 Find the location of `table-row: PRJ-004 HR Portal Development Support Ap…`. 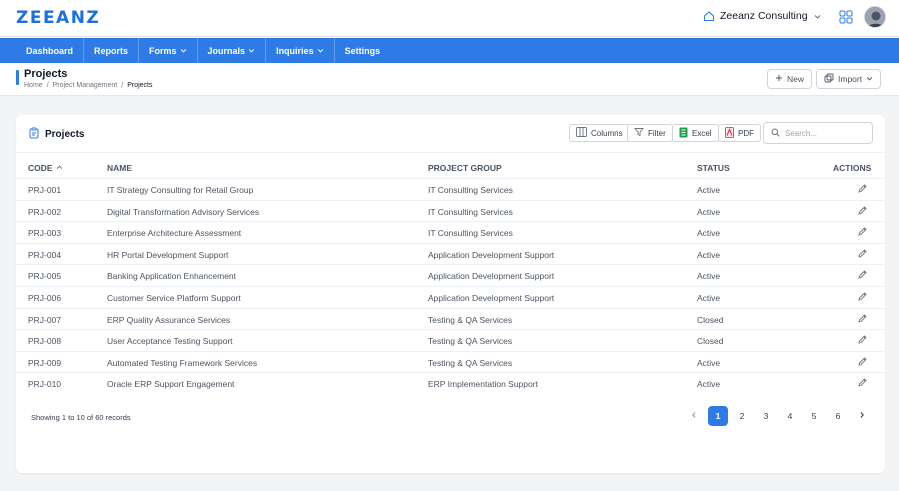

table-row: PRJ-004 HR Portal Development Support Ap… is located at coordinates (450, 253).